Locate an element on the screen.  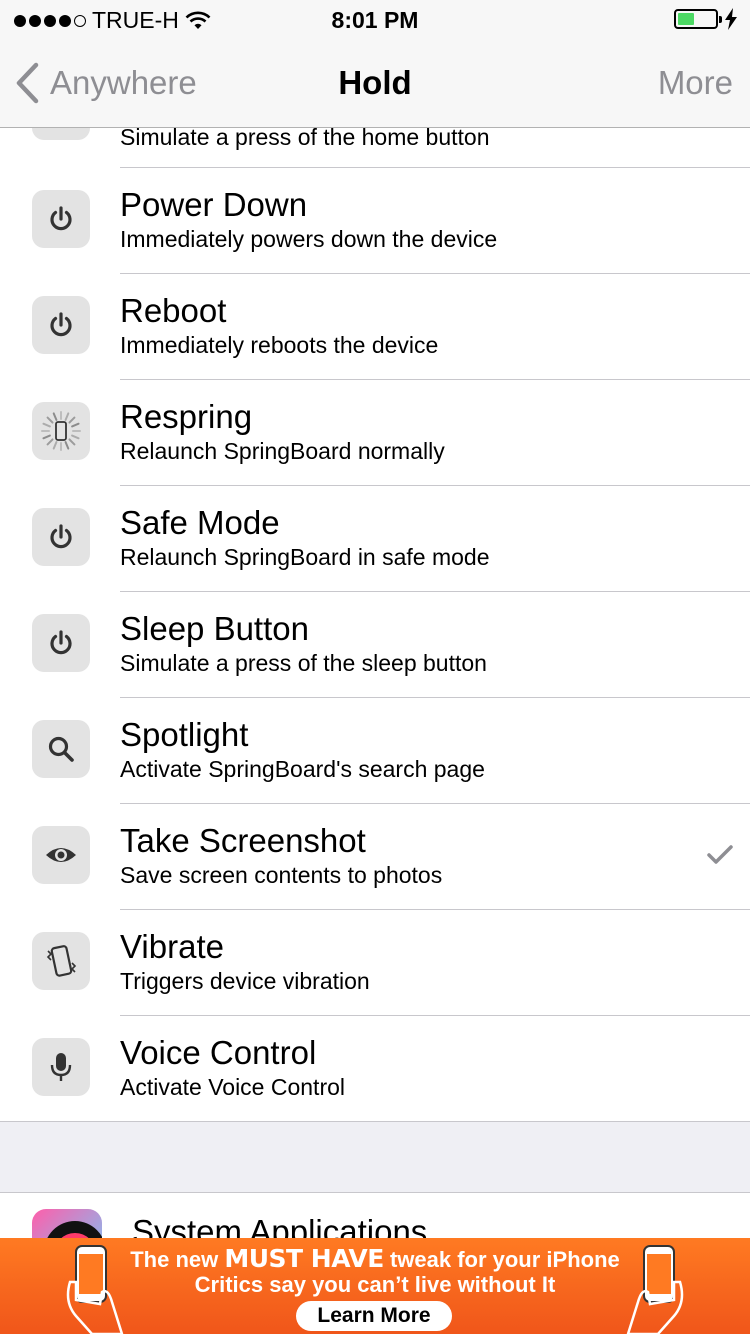
list-item-voice-control: Voice Control Activate Voice Control is located at coordinates (375, 1068).